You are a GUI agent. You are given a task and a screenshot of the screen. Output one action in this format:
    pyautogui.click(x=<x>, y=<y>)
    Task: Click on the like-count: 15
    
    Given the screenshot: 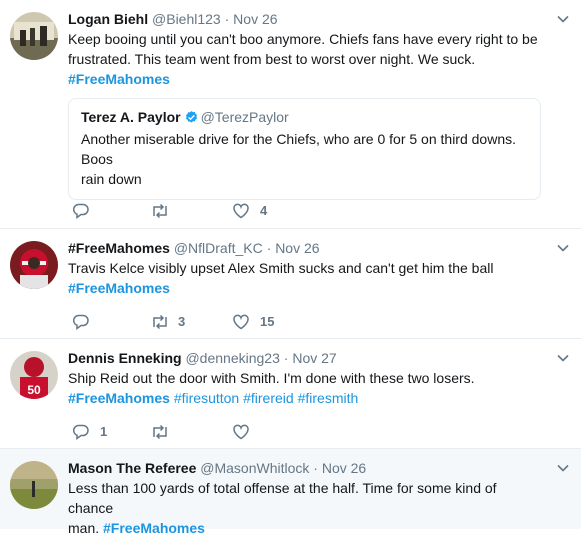 What is the action you would take?
    pyautogui.click(x=267, y=321)
    